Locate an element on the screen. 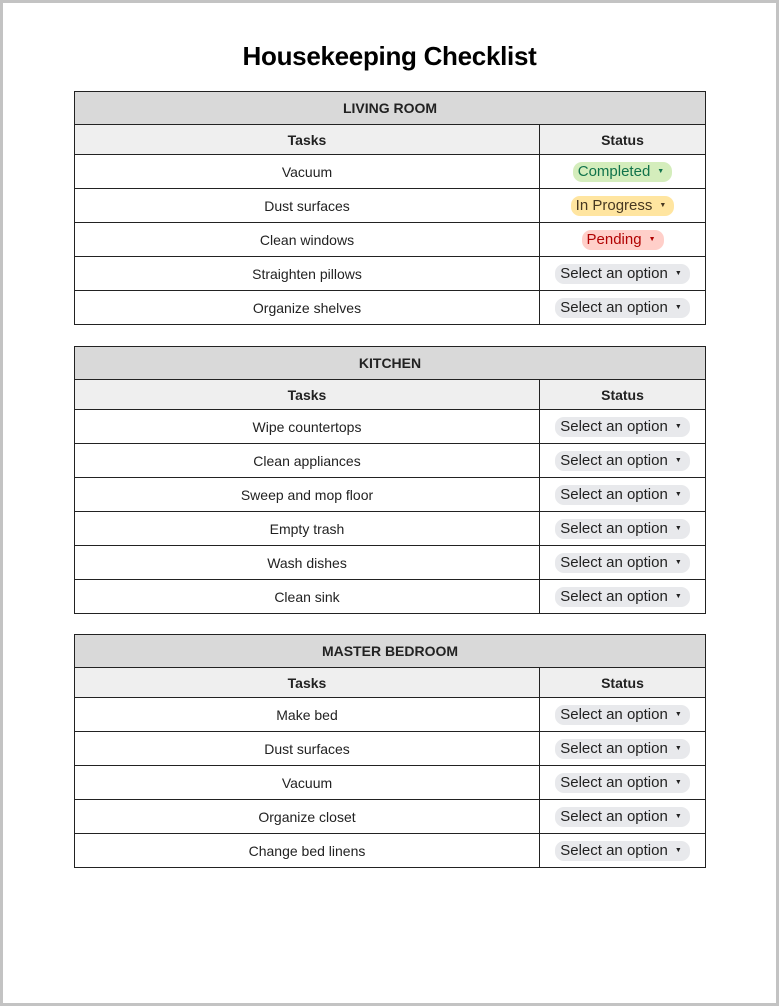 Image resolution: width=779 pixels, height=1006 pixels. task-name: Straighten pillows is located at coordinates (307, 273).